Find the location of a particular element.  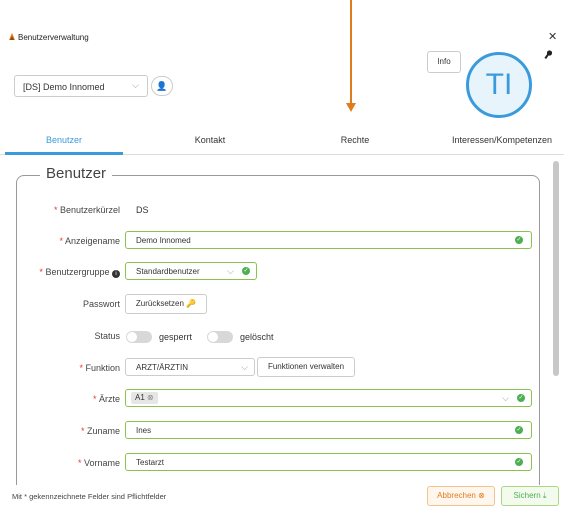

gesperrt-label: gesperrt is located at coordinates (176, 337).